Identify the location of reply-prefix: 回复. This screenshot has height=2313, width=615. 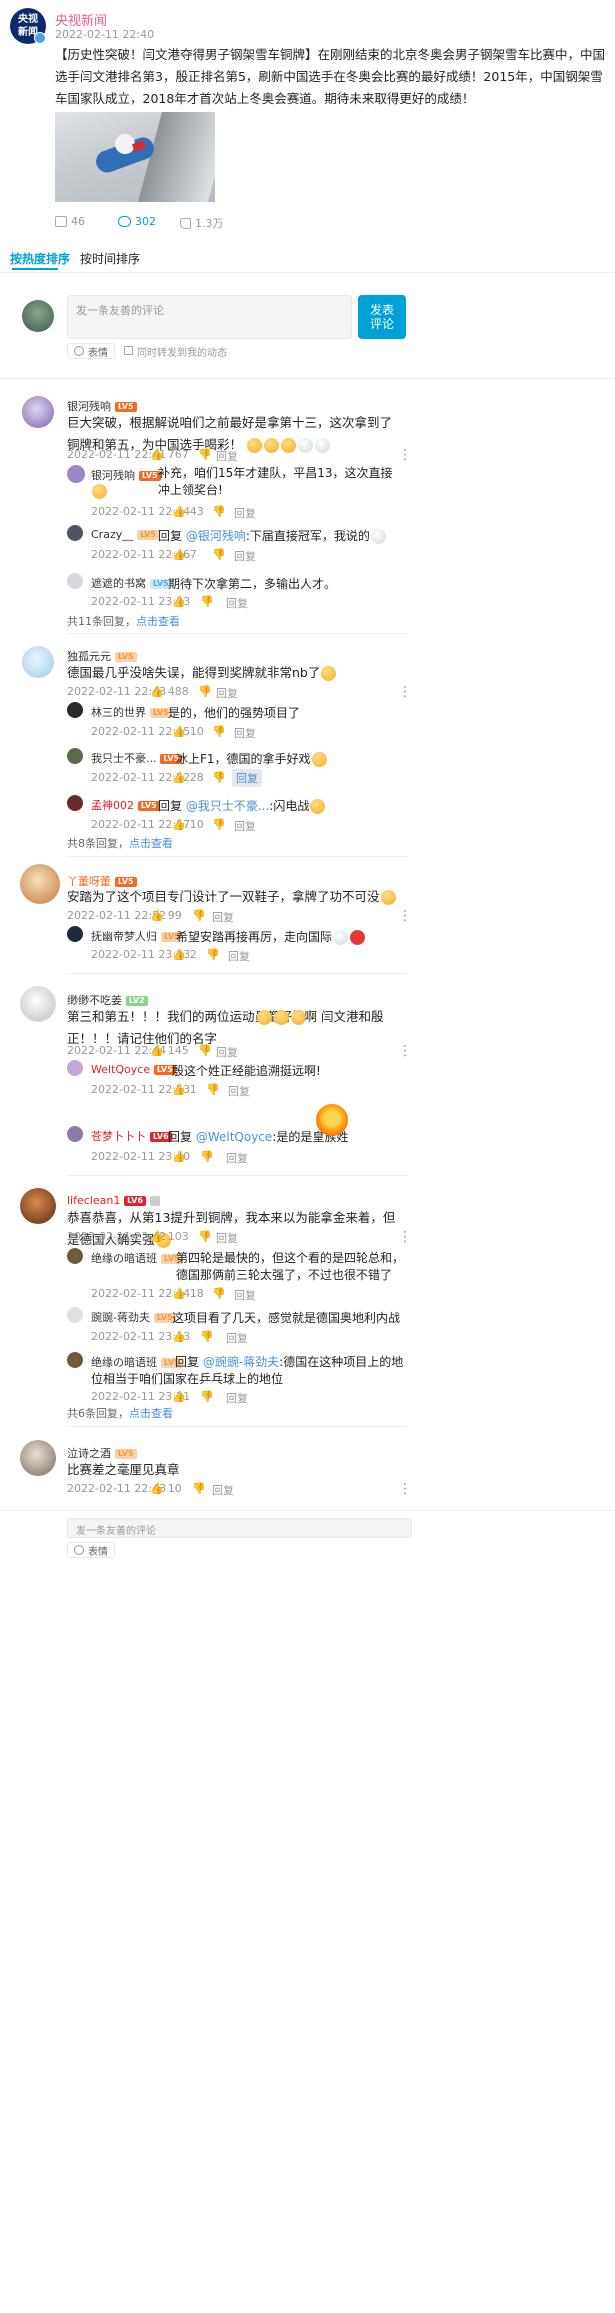
(172, 806).